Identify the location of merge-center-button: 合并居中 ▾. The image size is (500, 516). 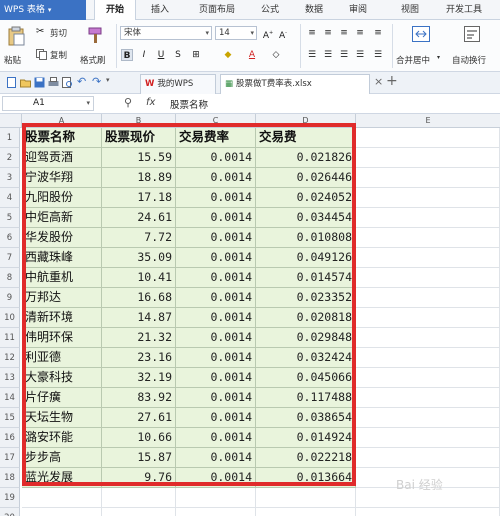
(422, 46).